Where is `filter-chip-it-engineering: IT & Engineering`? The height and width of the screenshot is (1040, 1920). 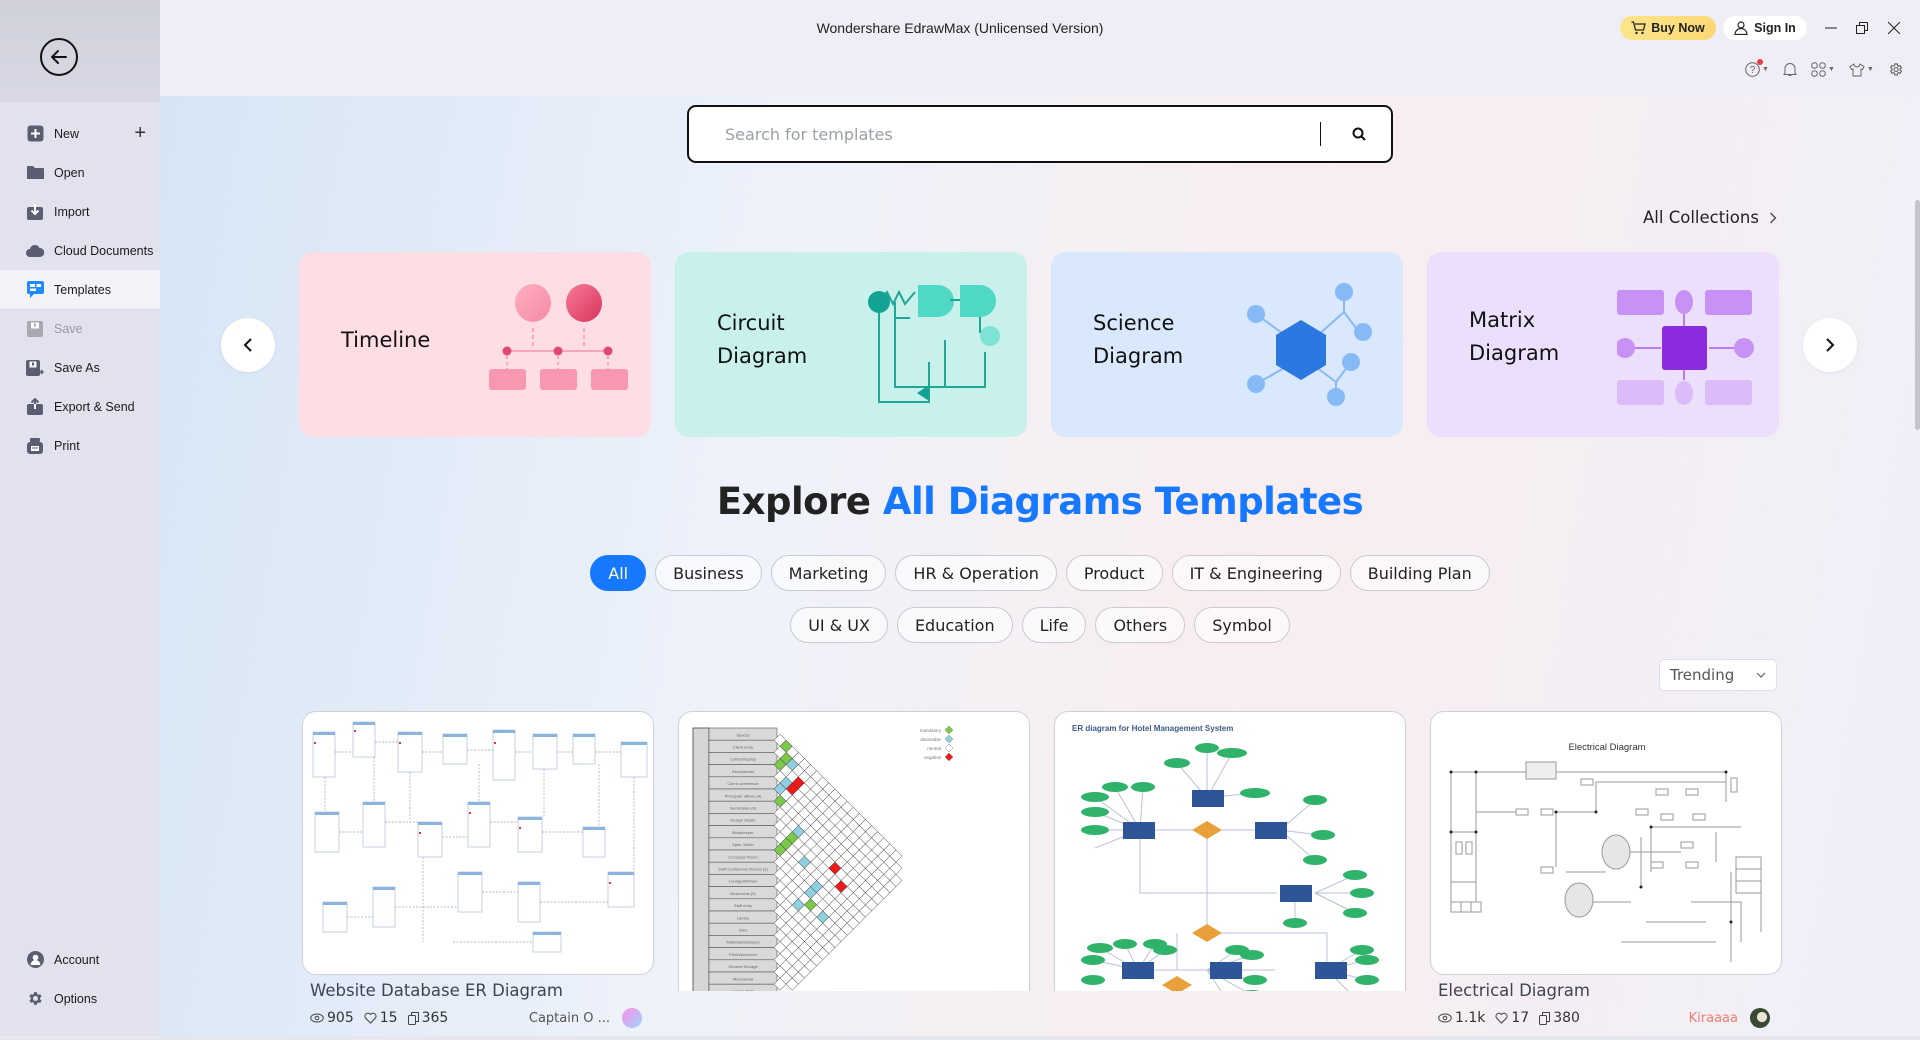
filter-chip-it-engineering: IT & Engineering is located at coordinates (1256, 573).